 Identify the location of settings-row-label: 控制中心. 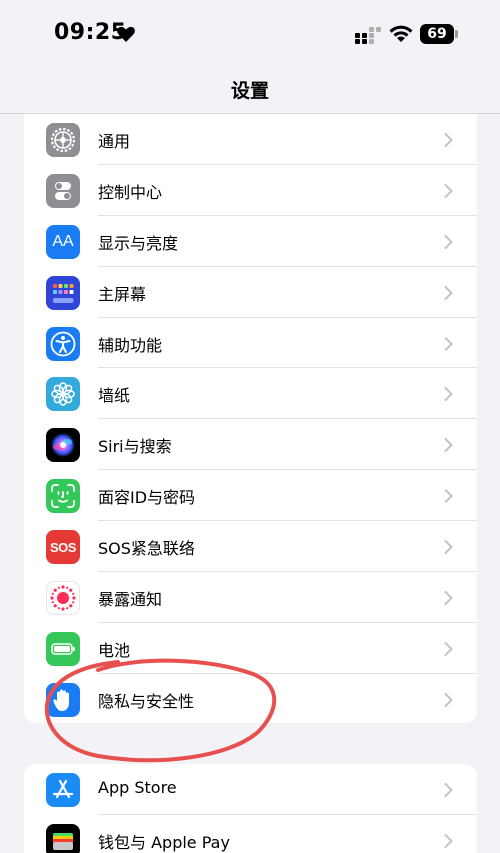
(130, 192).